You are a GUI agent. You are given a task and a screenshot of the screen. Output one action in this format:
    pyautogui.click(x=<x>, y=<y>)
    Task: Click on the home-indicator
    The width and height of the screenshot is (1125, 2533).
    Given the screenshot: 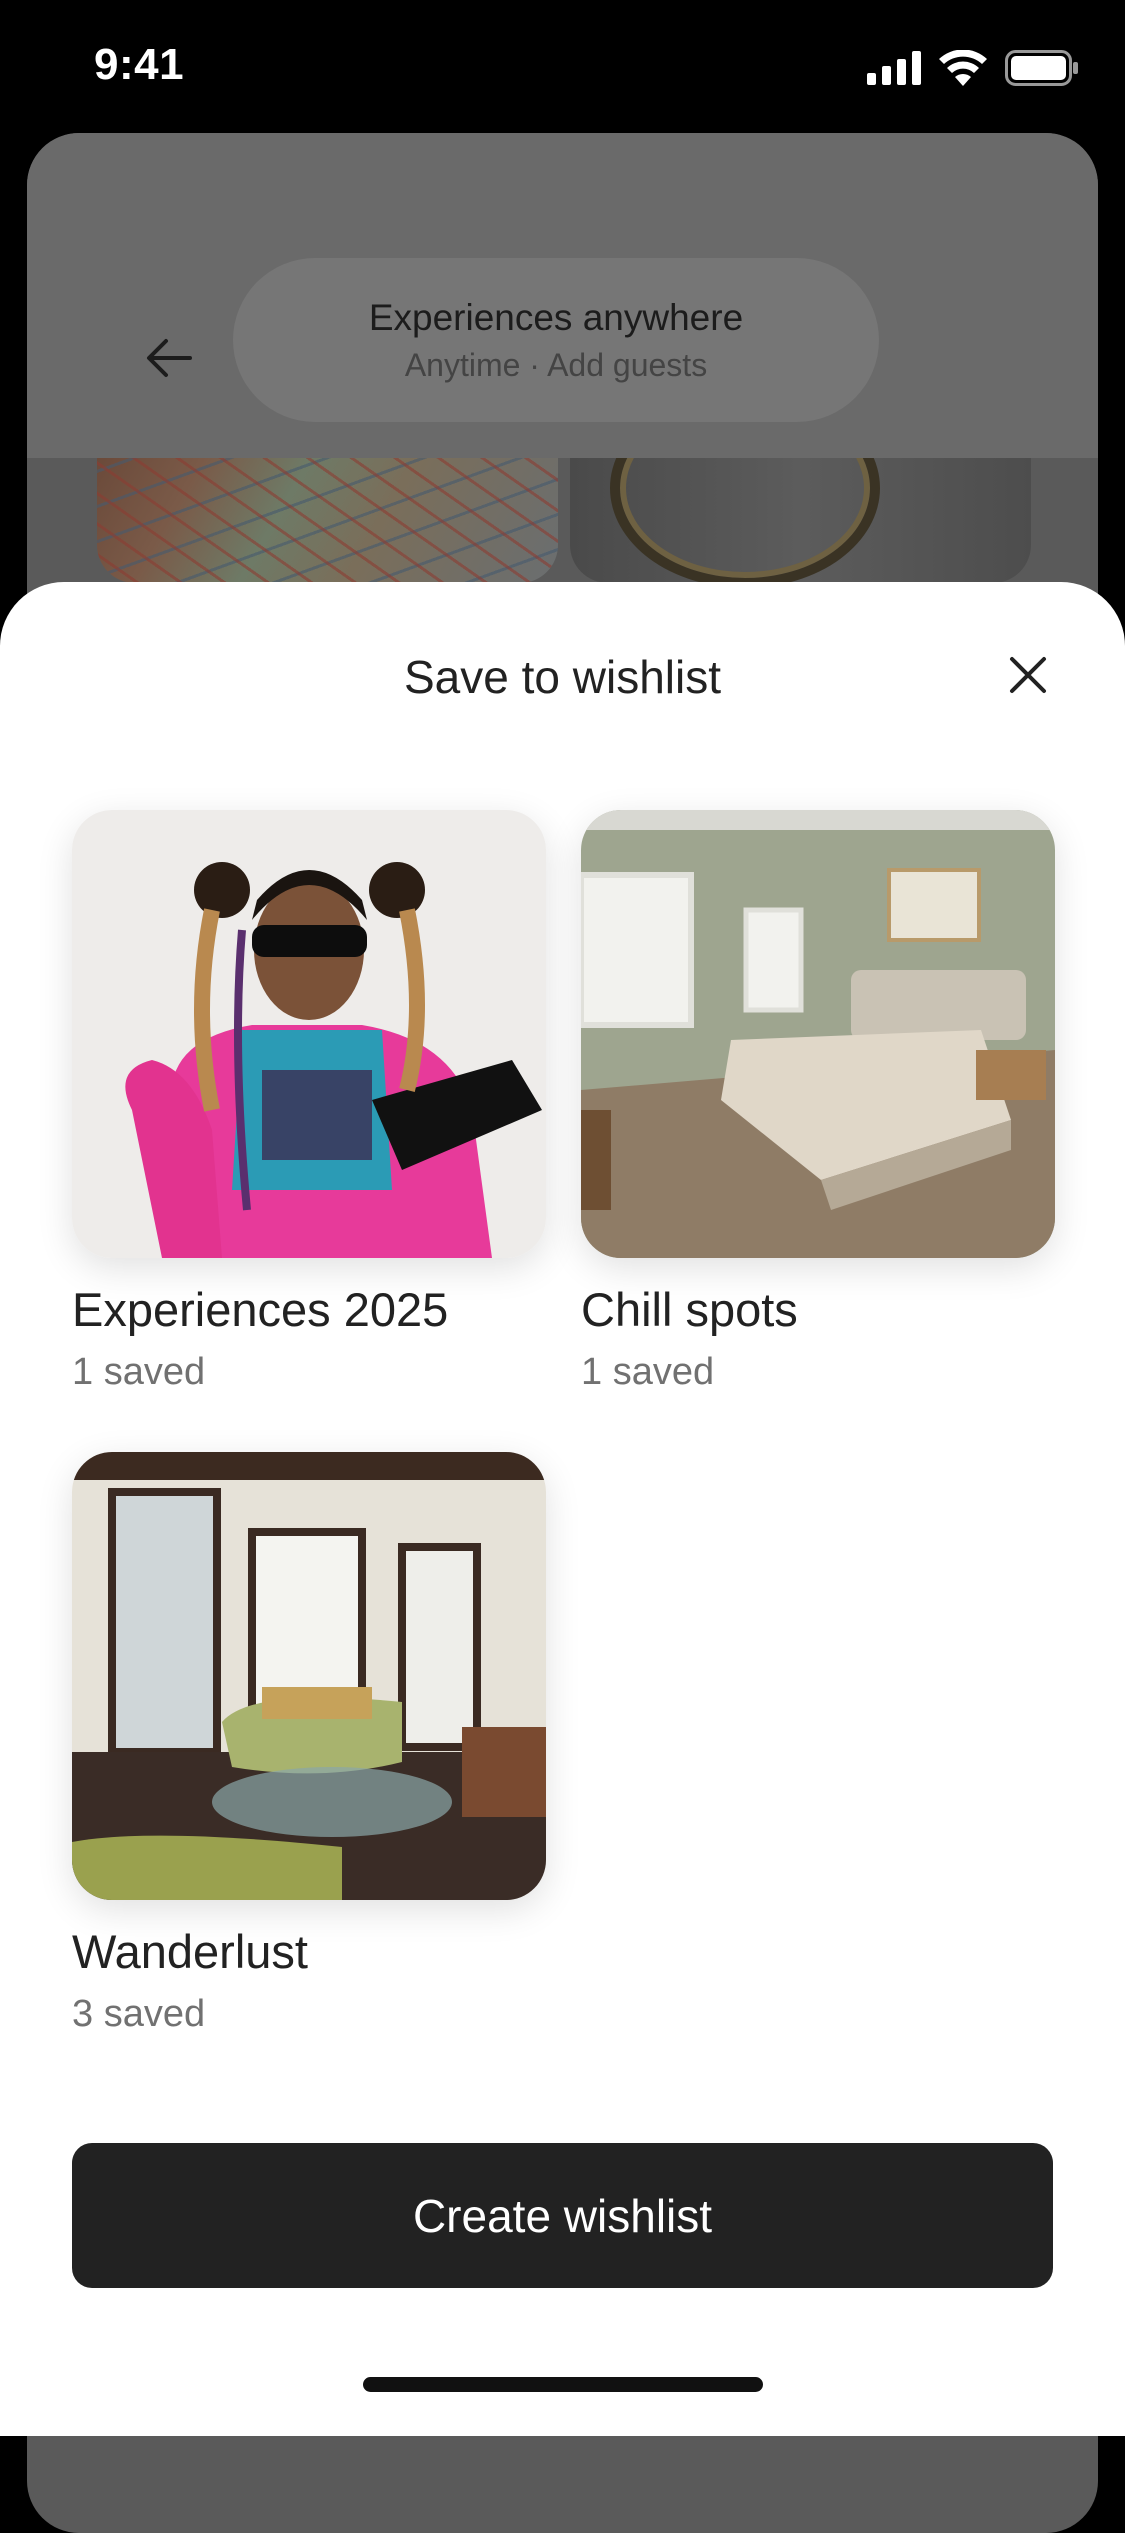 What is the action you would take?
    pyautogui.click(x=563, y=2384)
    